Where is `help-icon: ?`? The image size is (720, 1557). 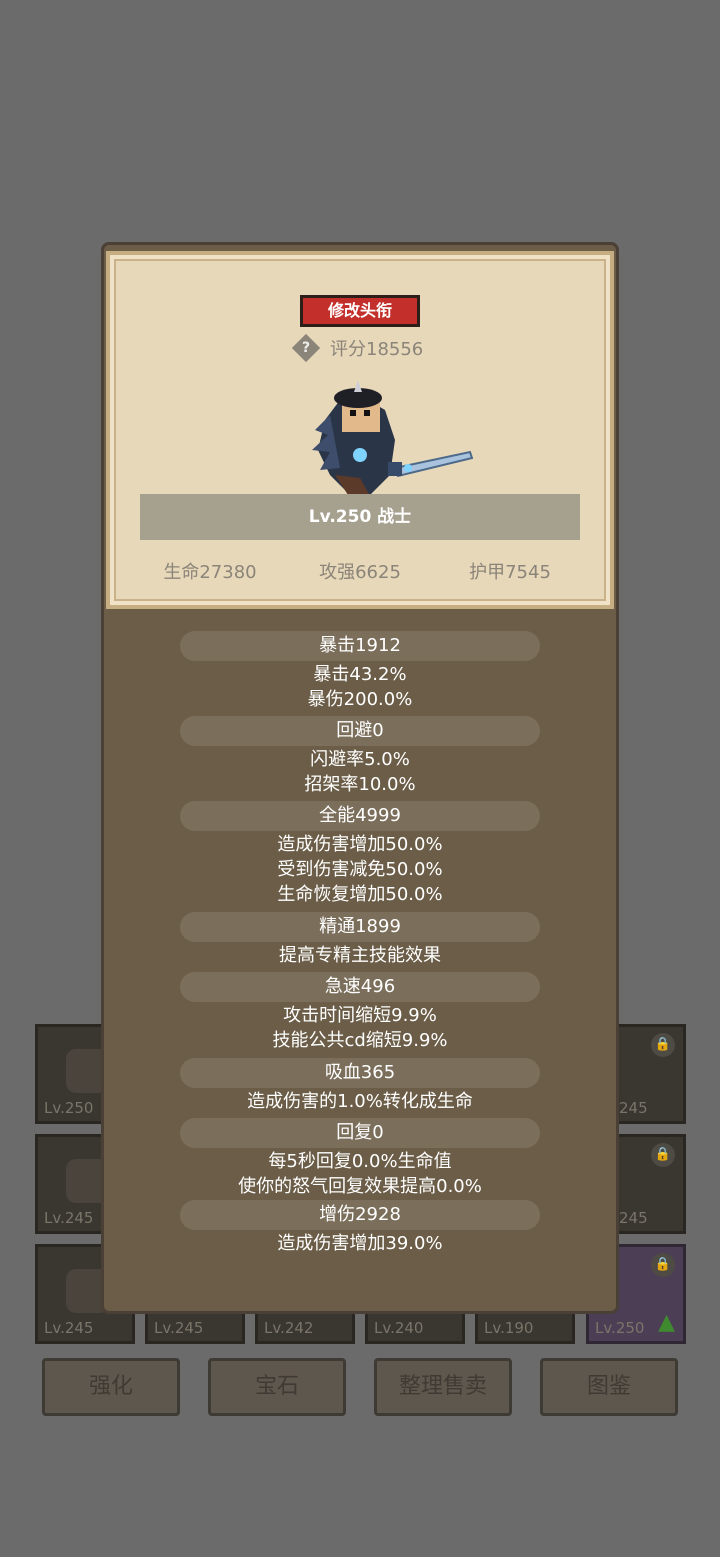
help-icon: ? is located at coordinates (306, 348).